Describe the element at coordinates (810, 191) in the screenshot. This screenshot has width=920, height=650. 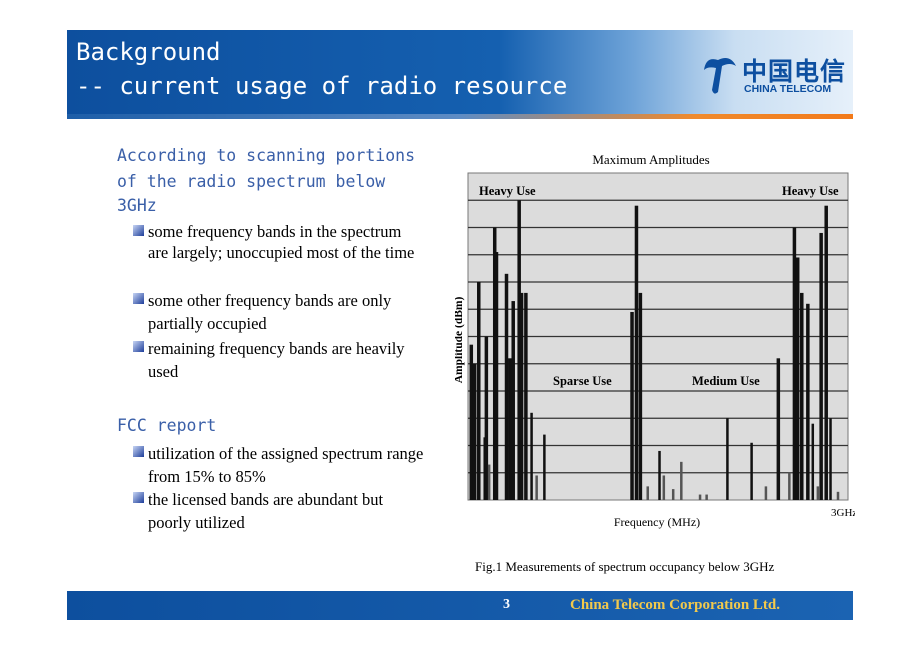
I see `annotation-heavy-use-right: Heavy Use` at that location.